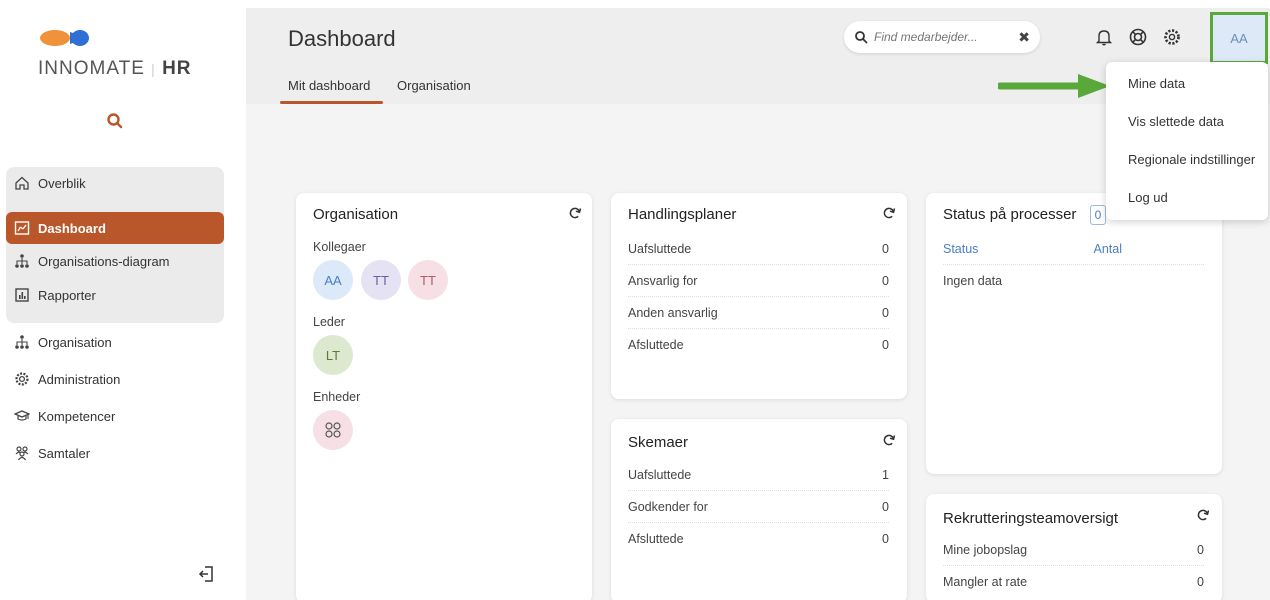  What do you see at coordinates (973, 281) in the screenshot?
I see `empty-text: Ingen data` at bounding box center [973, 281].